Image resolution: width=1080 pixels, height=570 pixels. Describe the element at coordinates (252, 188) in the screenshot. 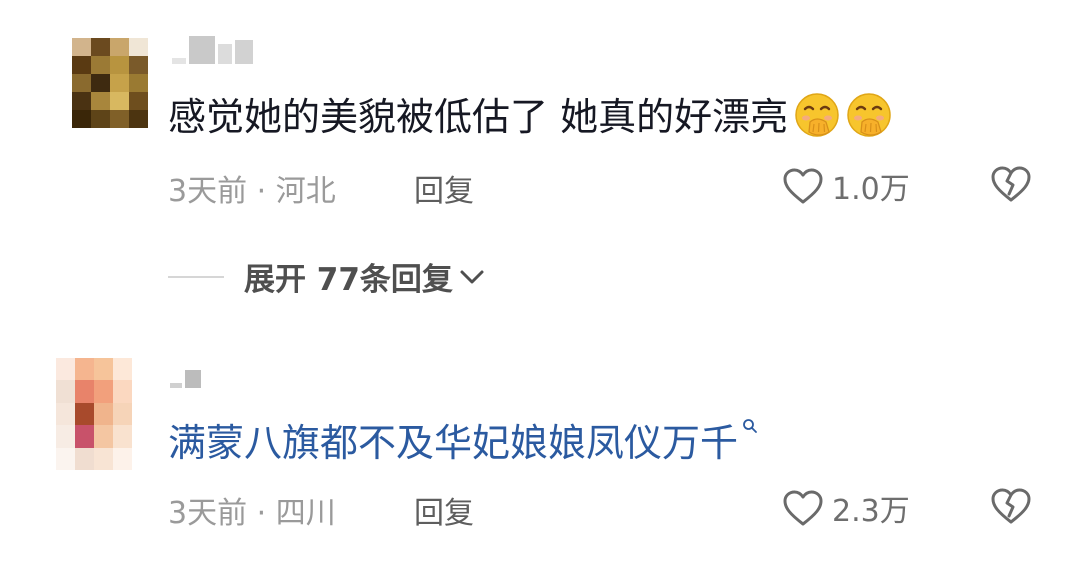

I see `comment-meta: 3天前 · 河北` at that location.